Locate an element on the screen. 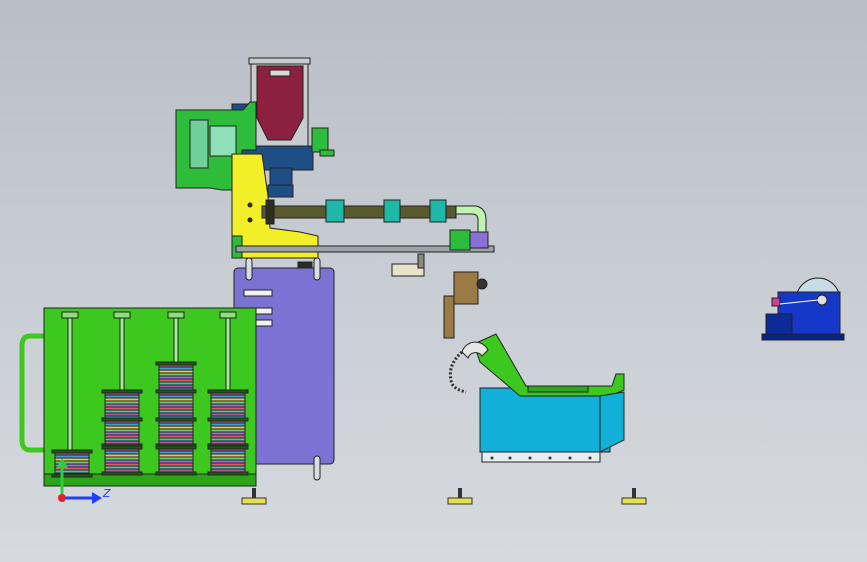 The height and width of the screenshot is (562, 867). leveling-feet is located at coordinates (444, 496).